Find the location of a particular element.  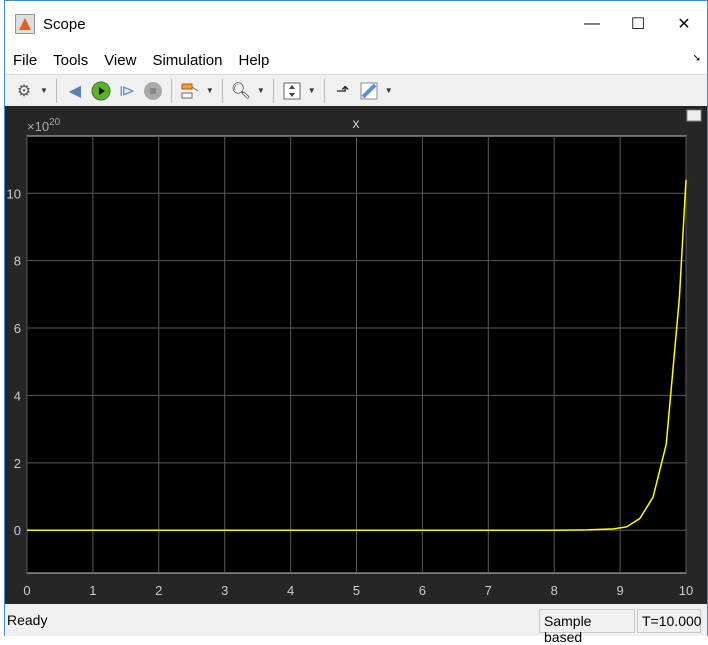

menu-view: View is located at coordinates (120, 60).